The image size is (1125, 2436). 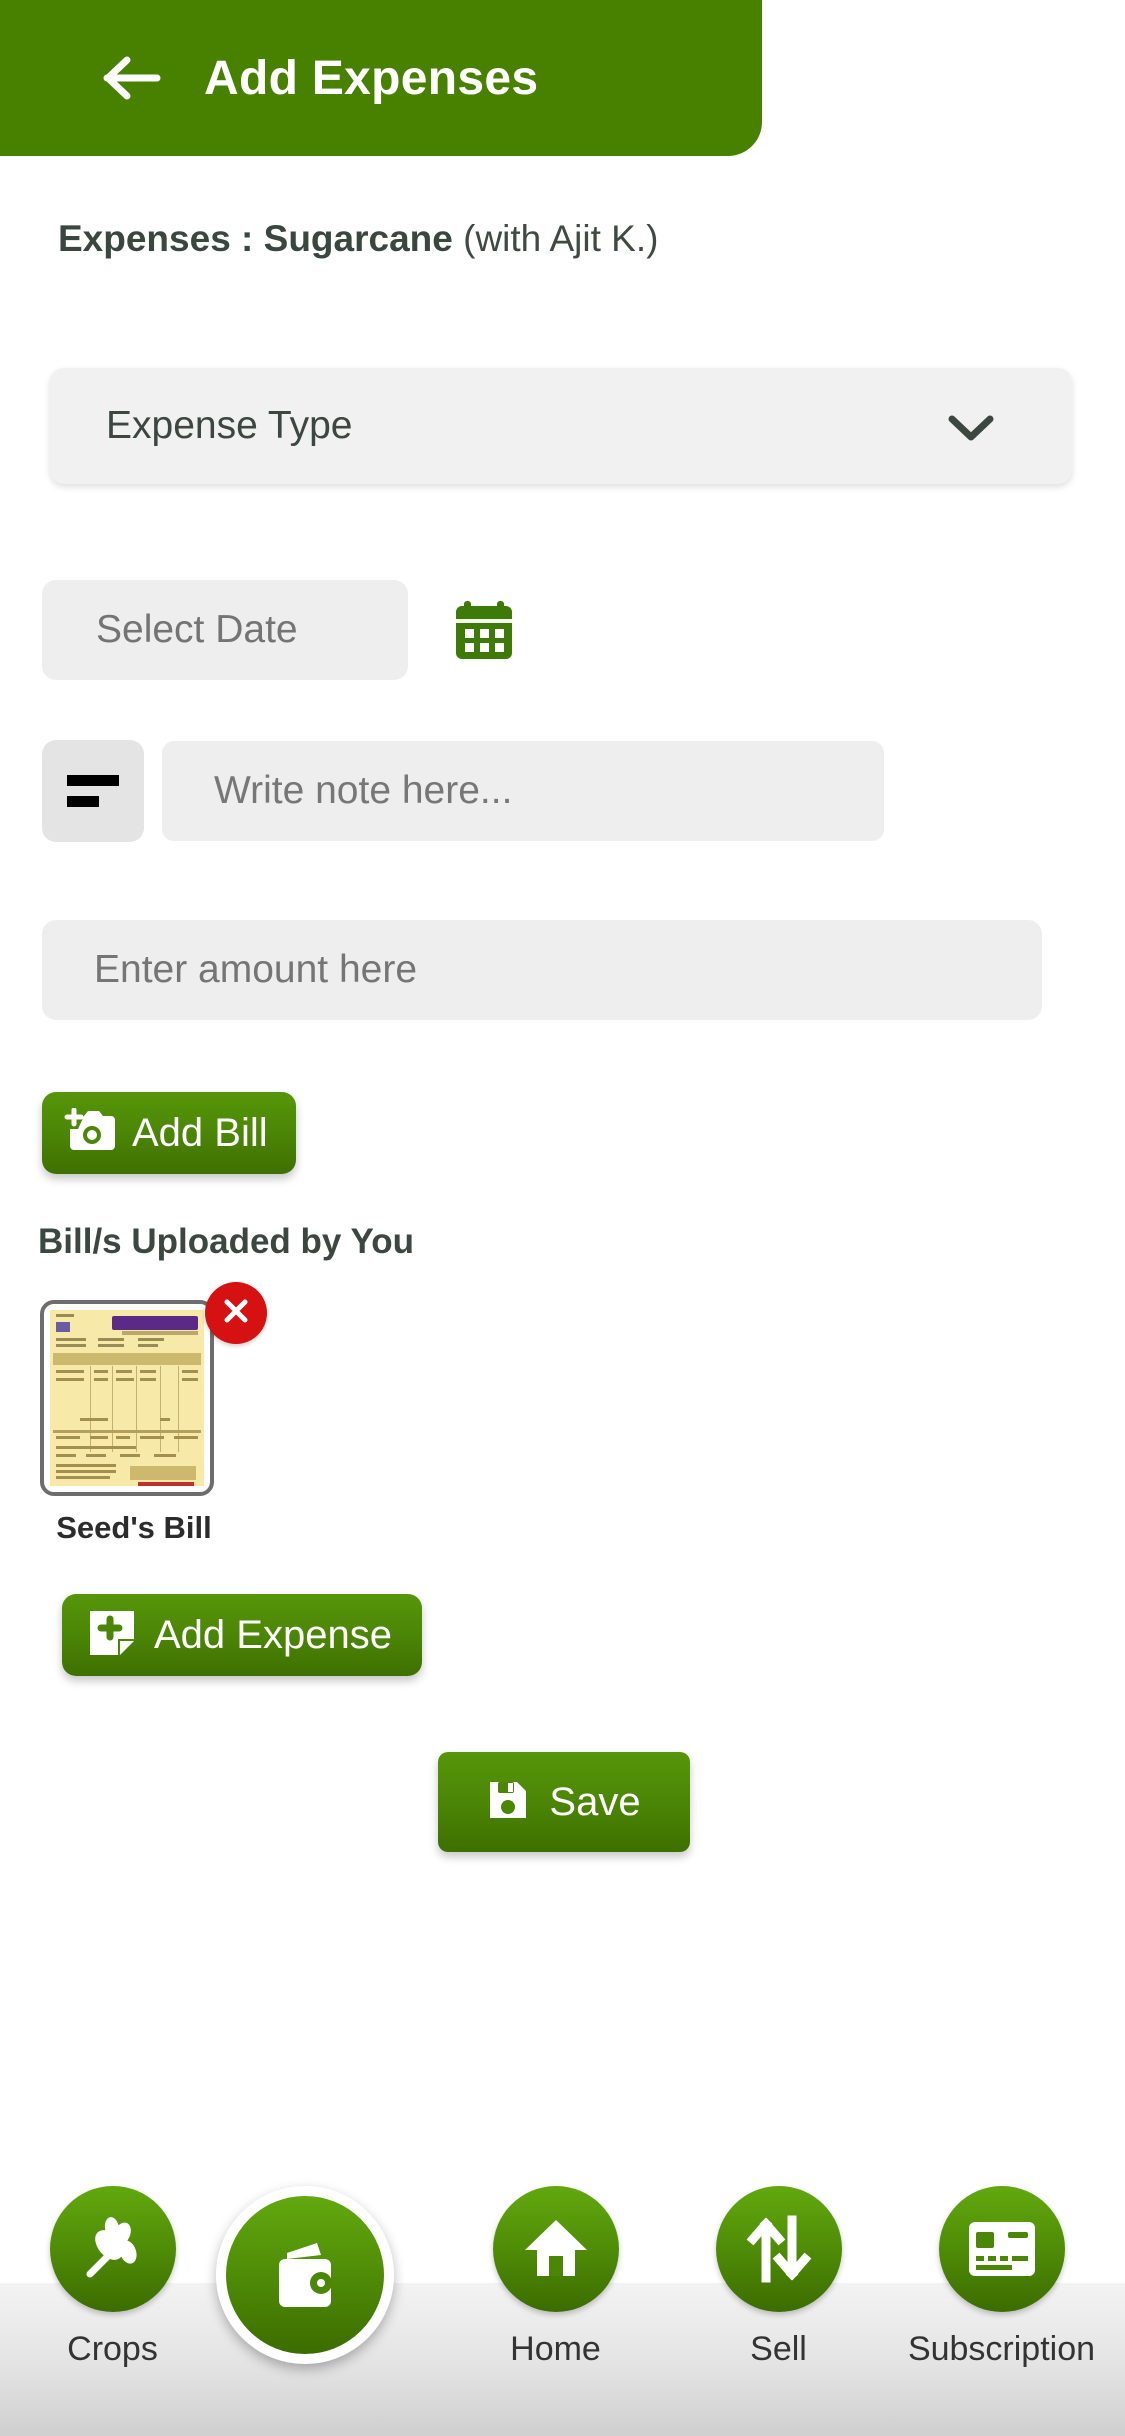 I want to click on add-bill-button: Add Bill, so click(x=169, y=1133).